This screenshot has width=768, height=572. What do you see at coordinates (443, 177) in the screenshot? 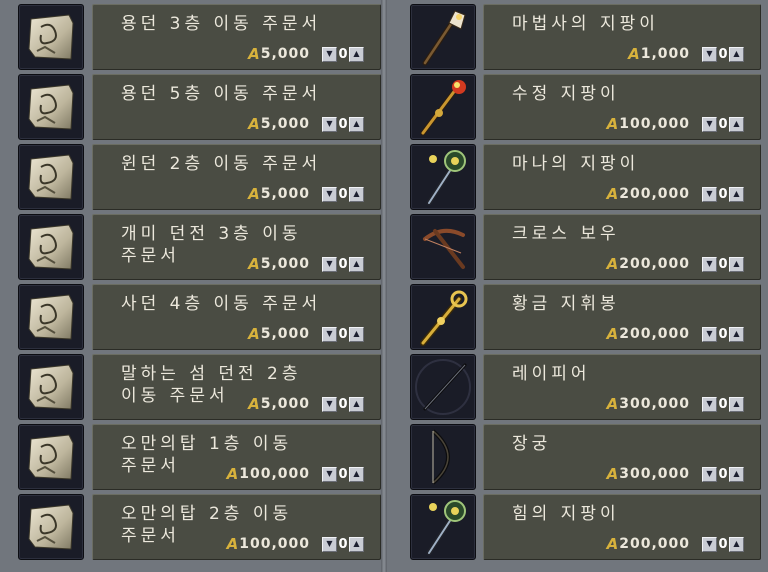
I see `mana-staff-icon` at bounding box center [443, 177].